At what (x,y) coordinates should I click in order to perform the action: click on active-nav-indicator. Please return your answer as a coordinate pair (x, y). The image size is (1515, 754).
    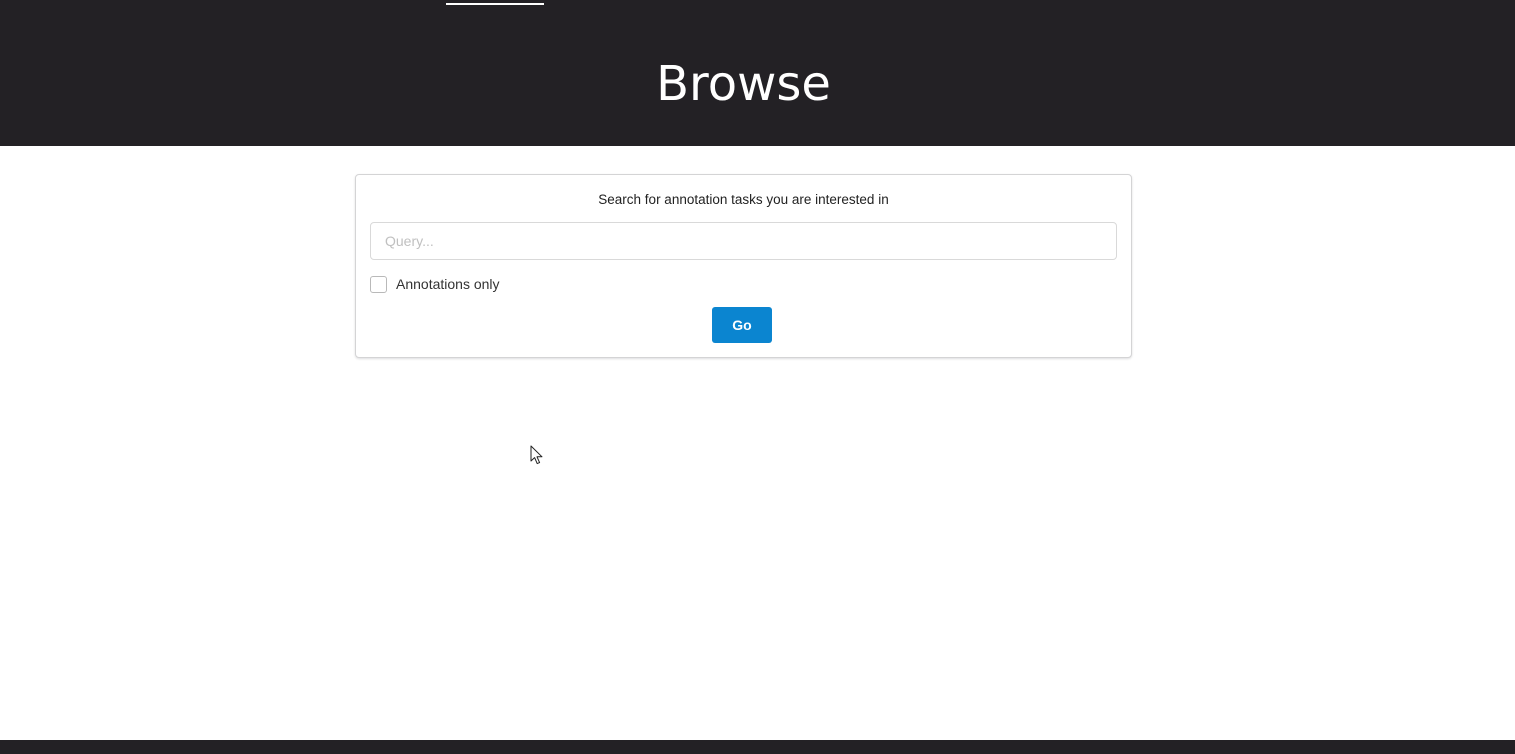
    Looking at the image, I should click on (495, 4).